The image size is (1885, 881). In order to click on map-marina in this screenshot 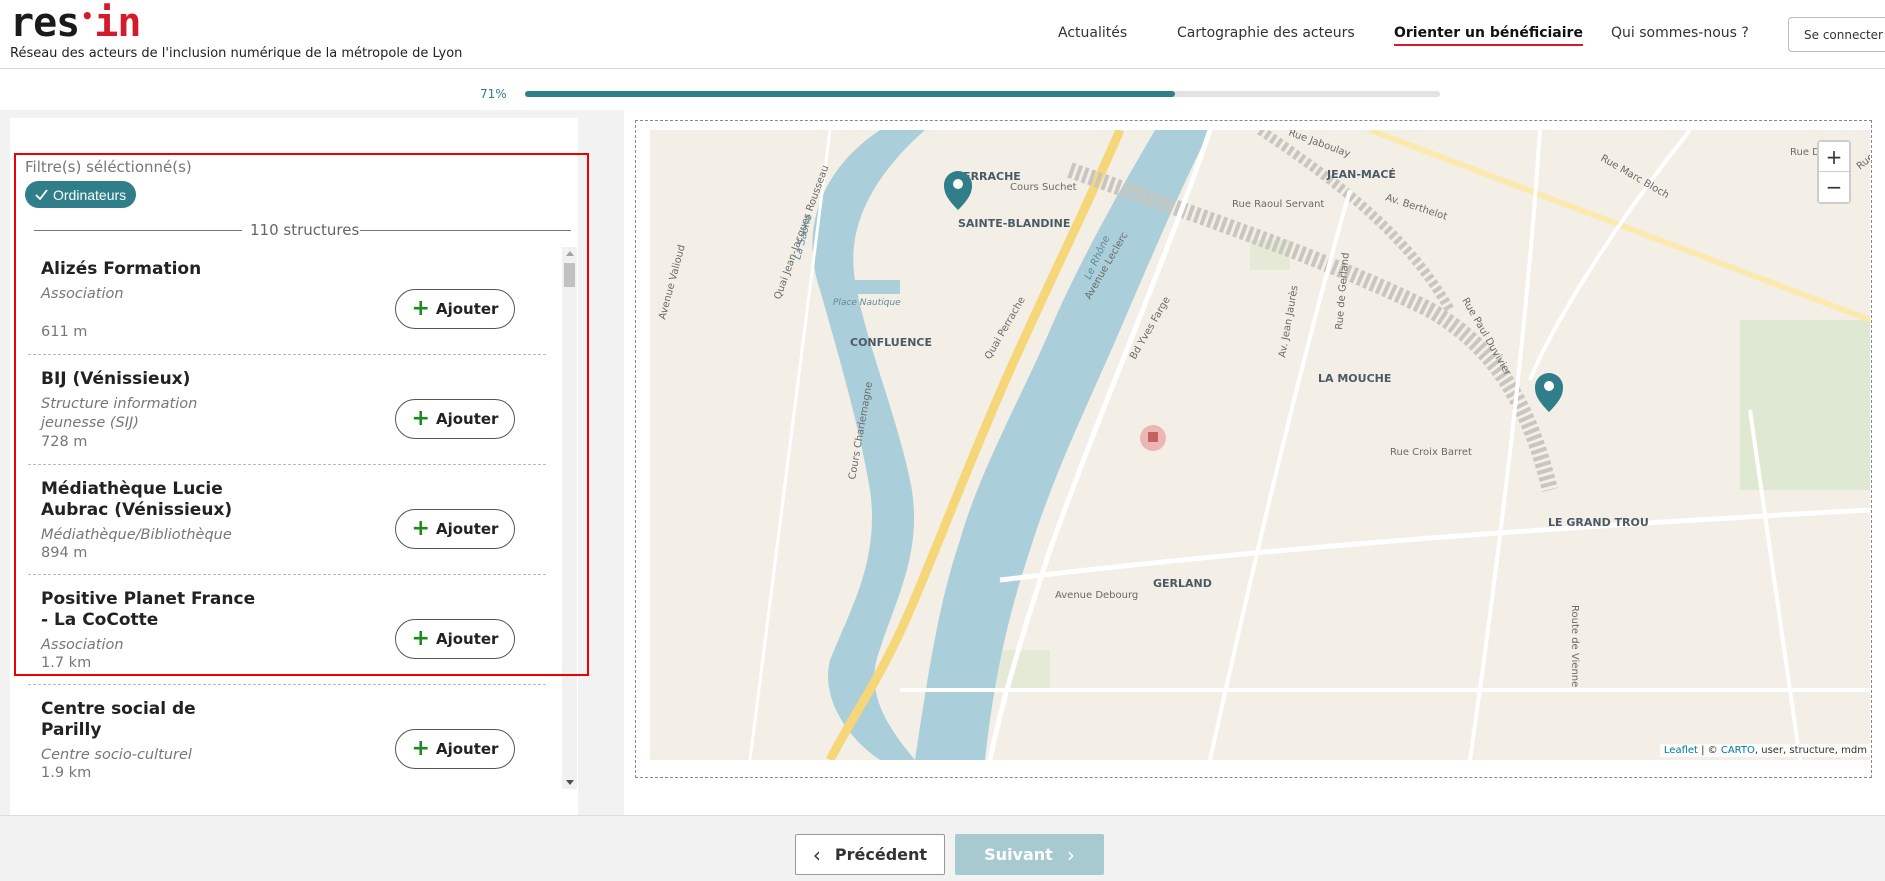, I will do `click(870, 287)`.